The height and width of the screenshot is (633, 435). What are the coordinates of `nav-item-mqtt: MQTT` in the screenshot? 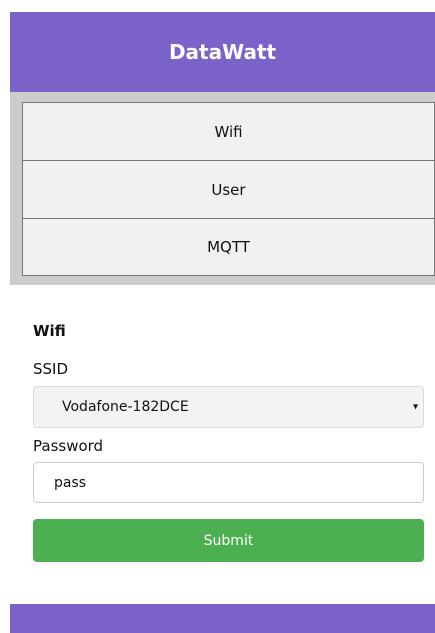 It's located at (228, 247).